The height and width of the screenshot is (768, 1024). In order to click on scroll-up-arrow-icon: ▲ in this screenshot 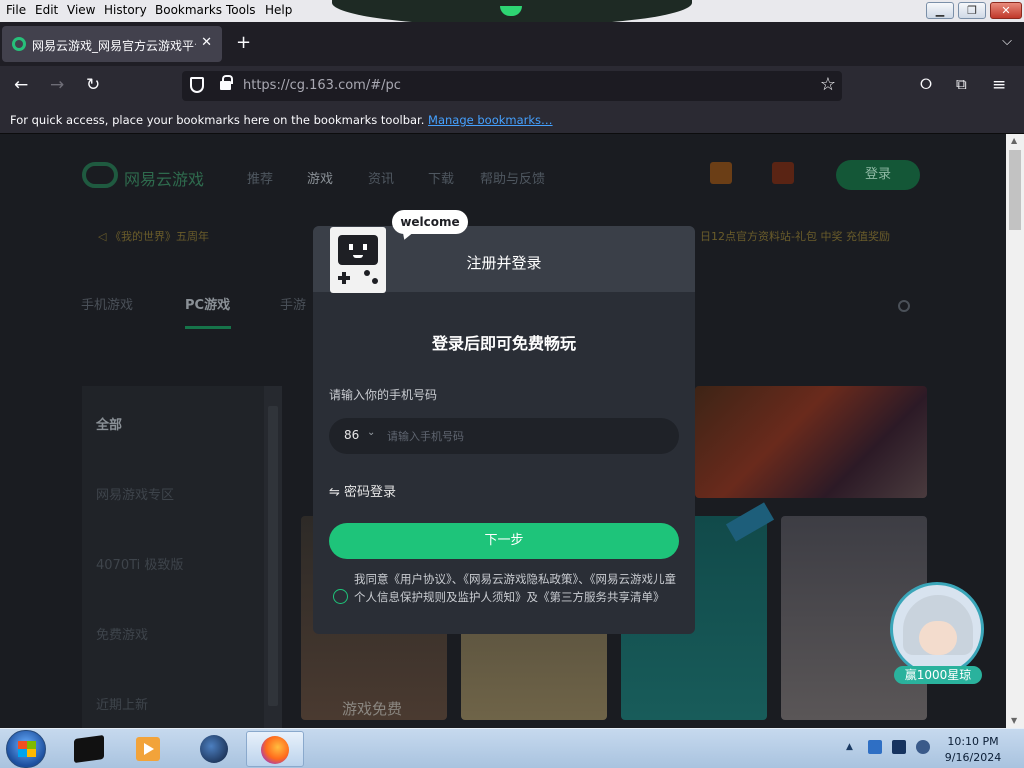, I will do `click(1014, 140)`.